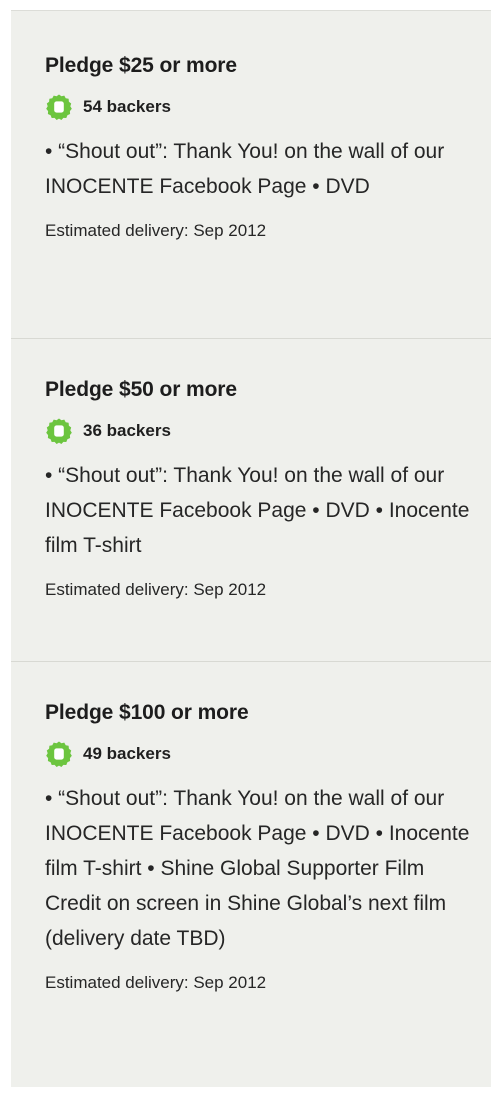 This screenshot has height=1096, width=491. What do you see at coordinates (127, 106) in the screenshot?
I see `backers-label: 54 backers` at bounding box center [127, 106].